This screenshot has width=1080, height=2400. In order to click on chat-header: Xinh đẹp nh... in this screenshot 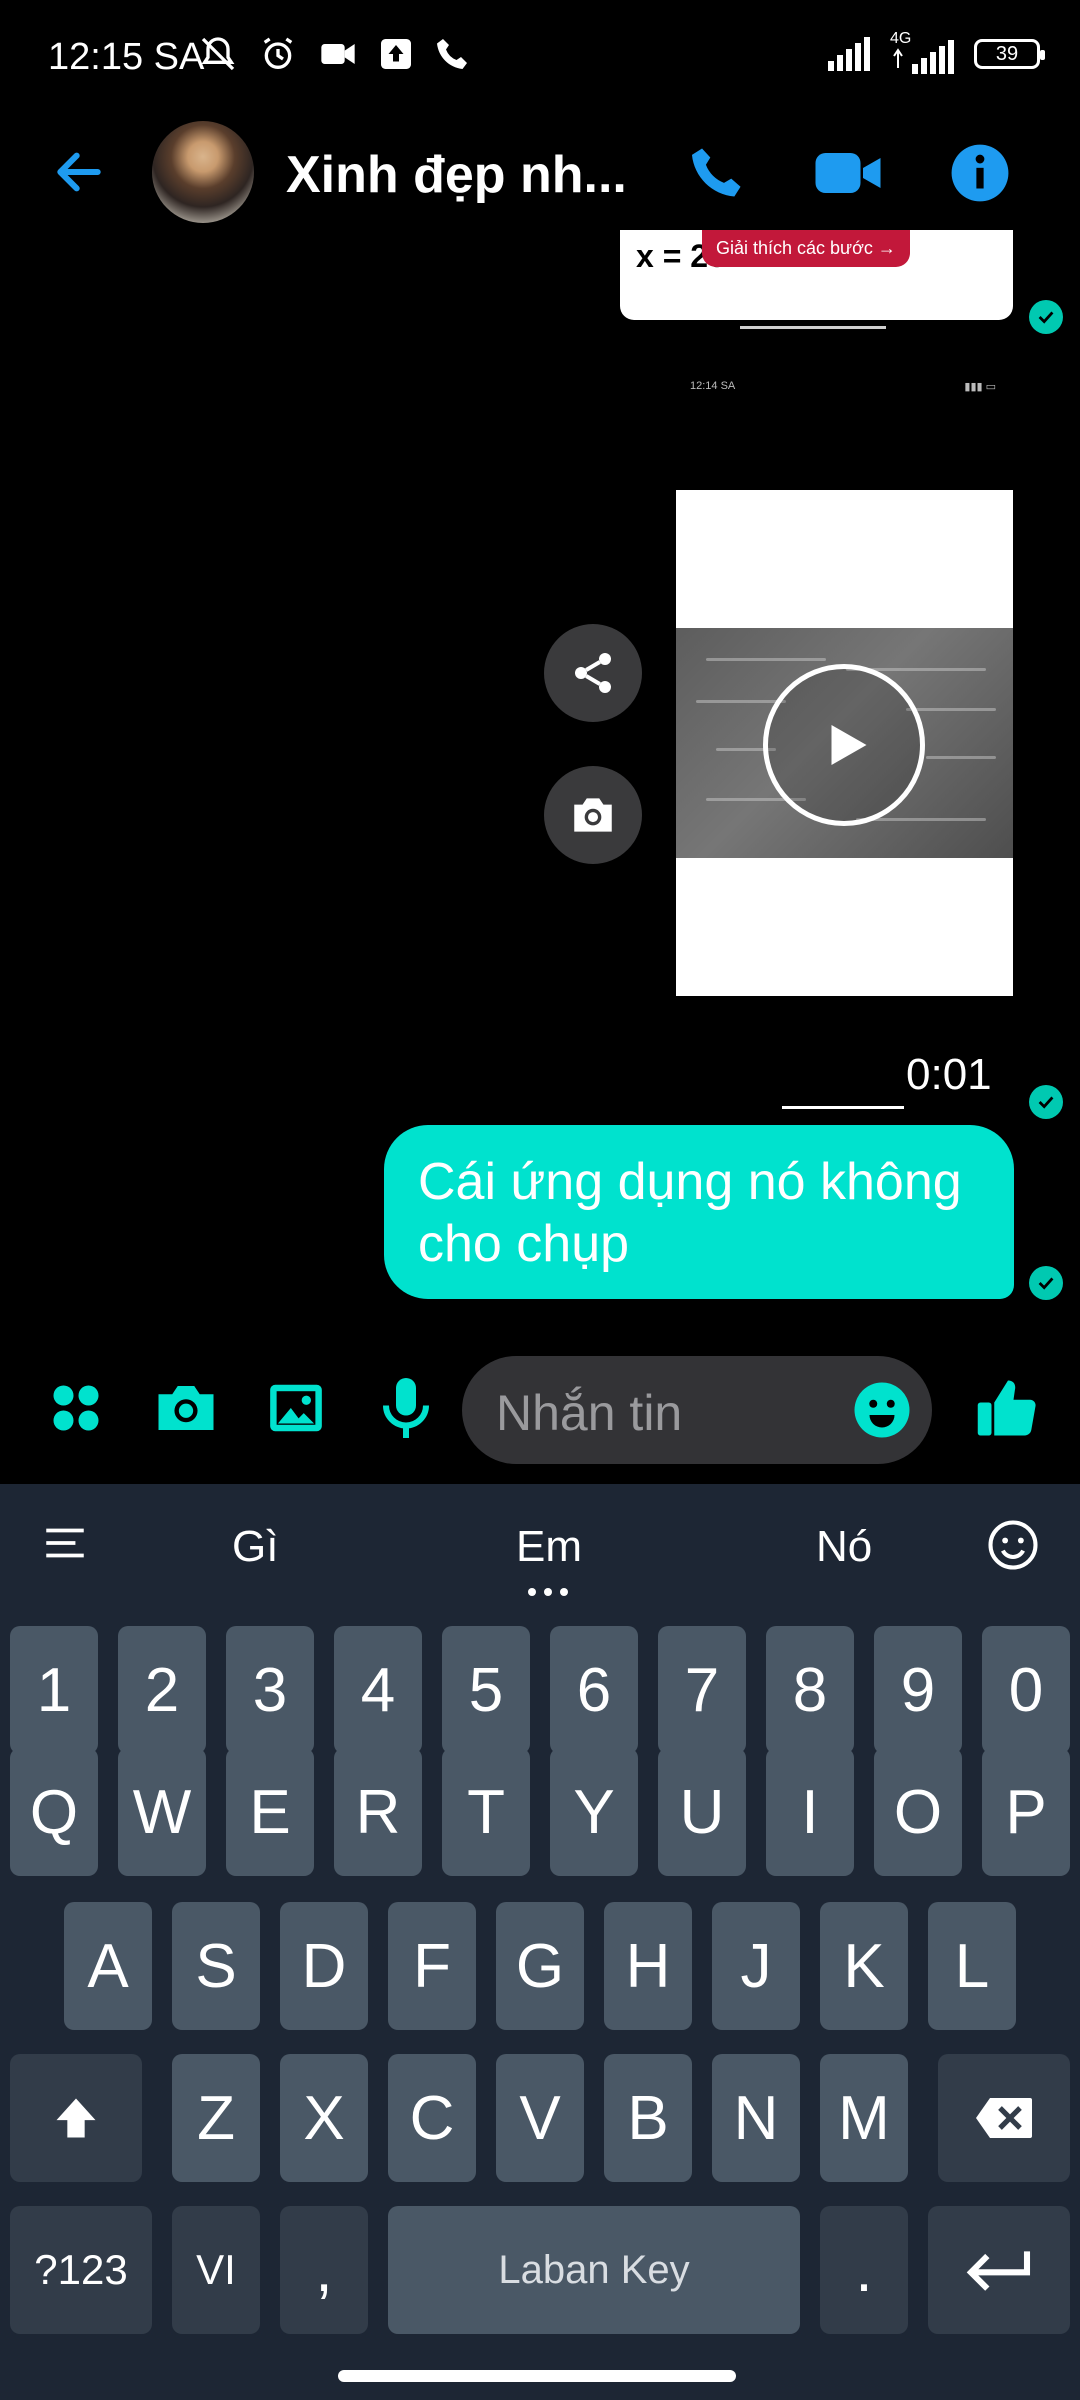, I will do `click(540, 172)`.